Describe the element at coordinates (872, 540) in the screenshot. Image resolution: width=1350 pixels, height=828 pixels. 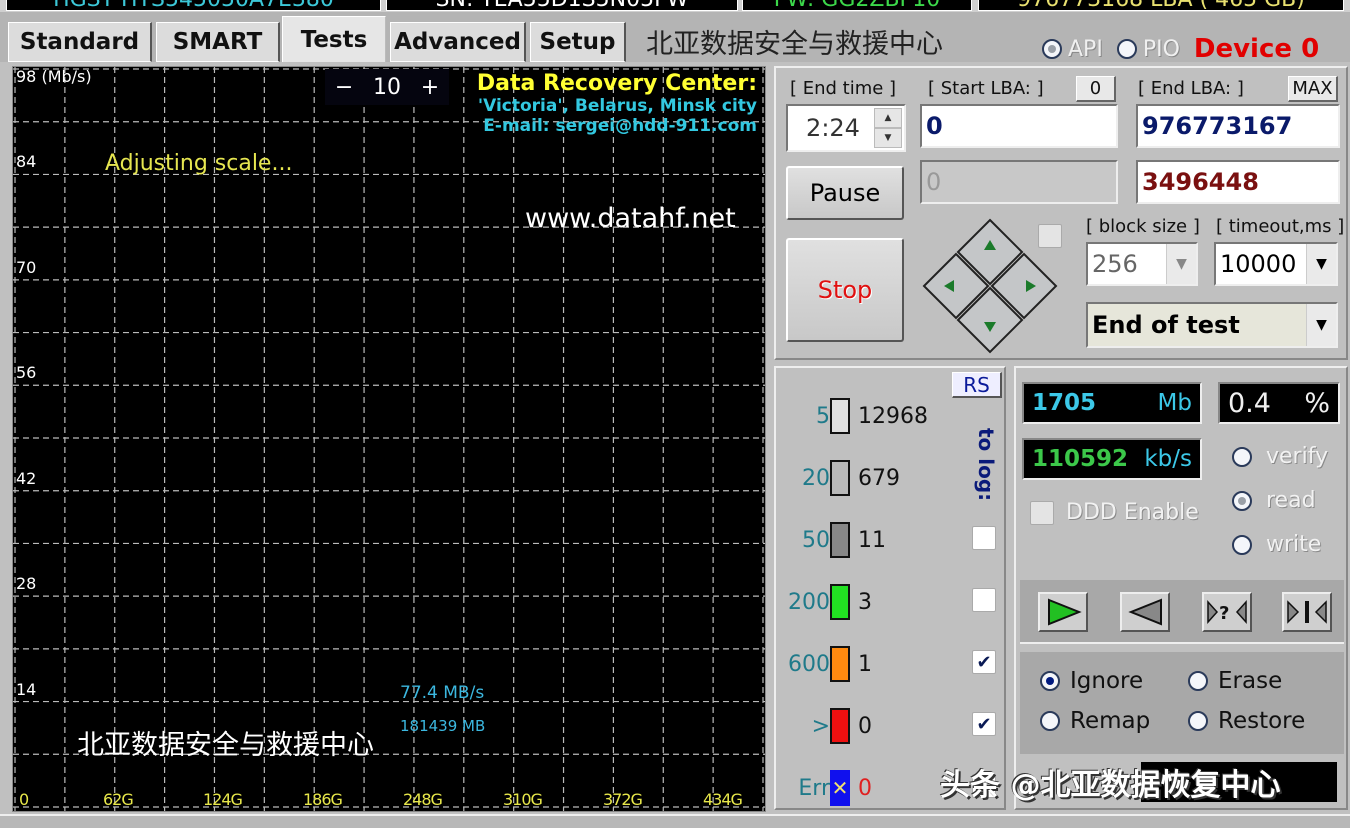
I see `count-value: 11` at that location.